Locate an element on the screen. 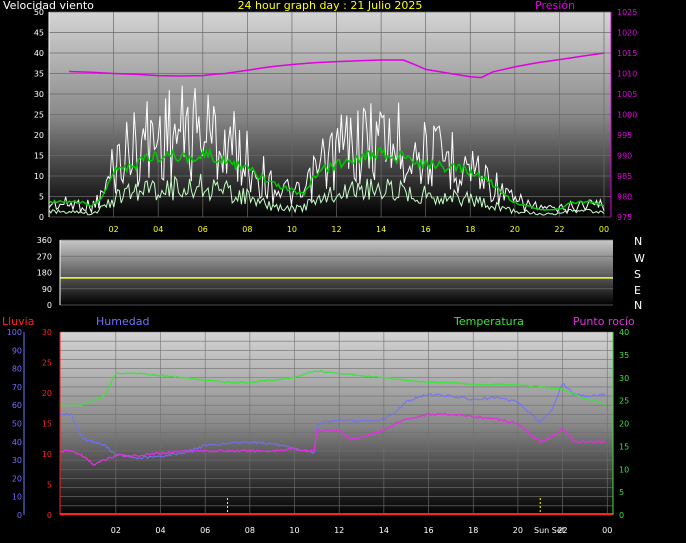  sun-set-label: Sun Set is located at coordinates (549, 530).